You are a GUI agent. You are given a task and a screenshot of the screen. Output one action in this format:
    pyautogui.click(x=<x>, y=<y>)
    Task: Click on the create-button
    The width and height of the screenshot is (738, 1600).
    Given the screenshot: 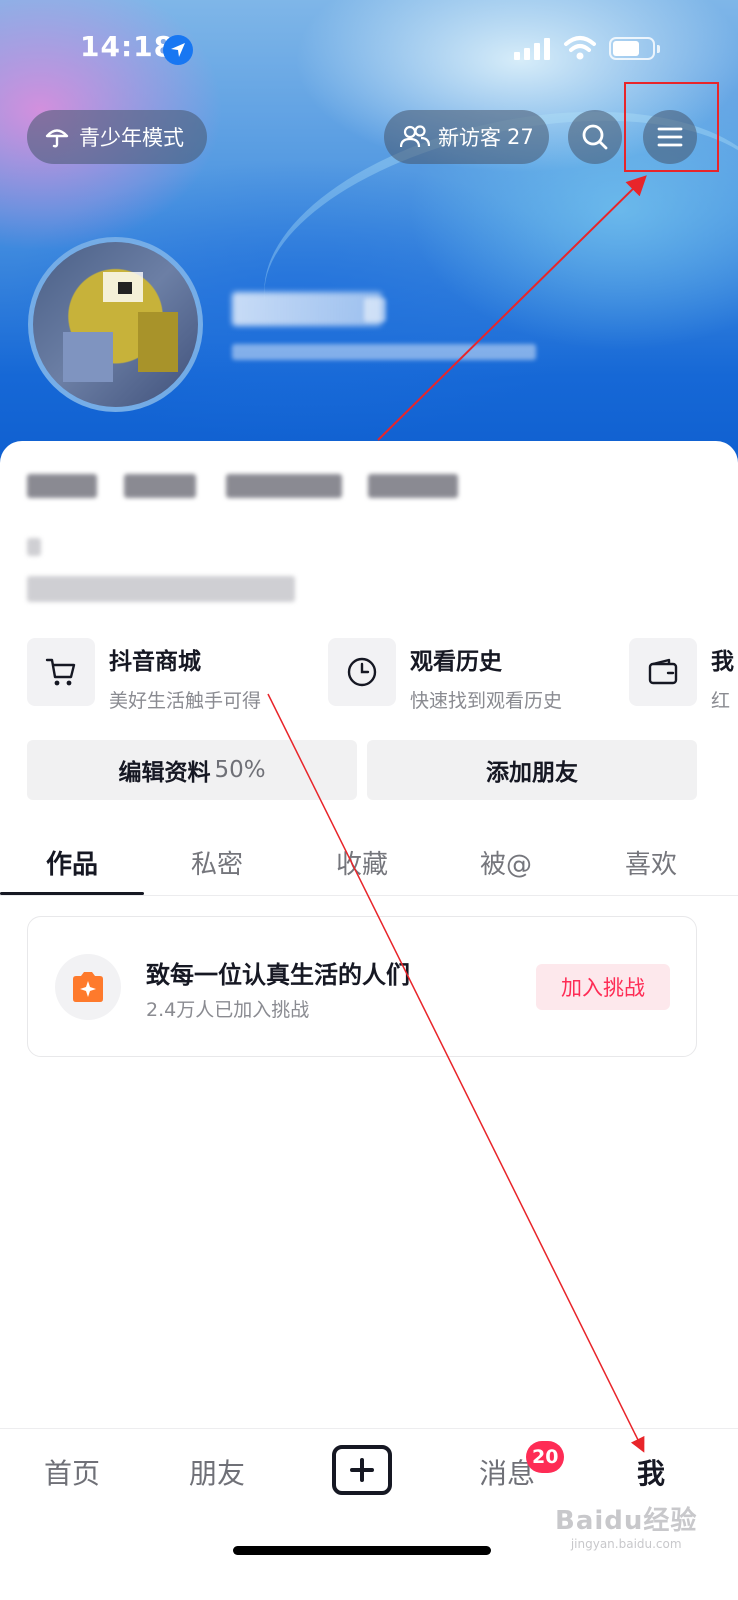 What is the action you would take?
    pyautogui.click(x=362, y=1470)
    